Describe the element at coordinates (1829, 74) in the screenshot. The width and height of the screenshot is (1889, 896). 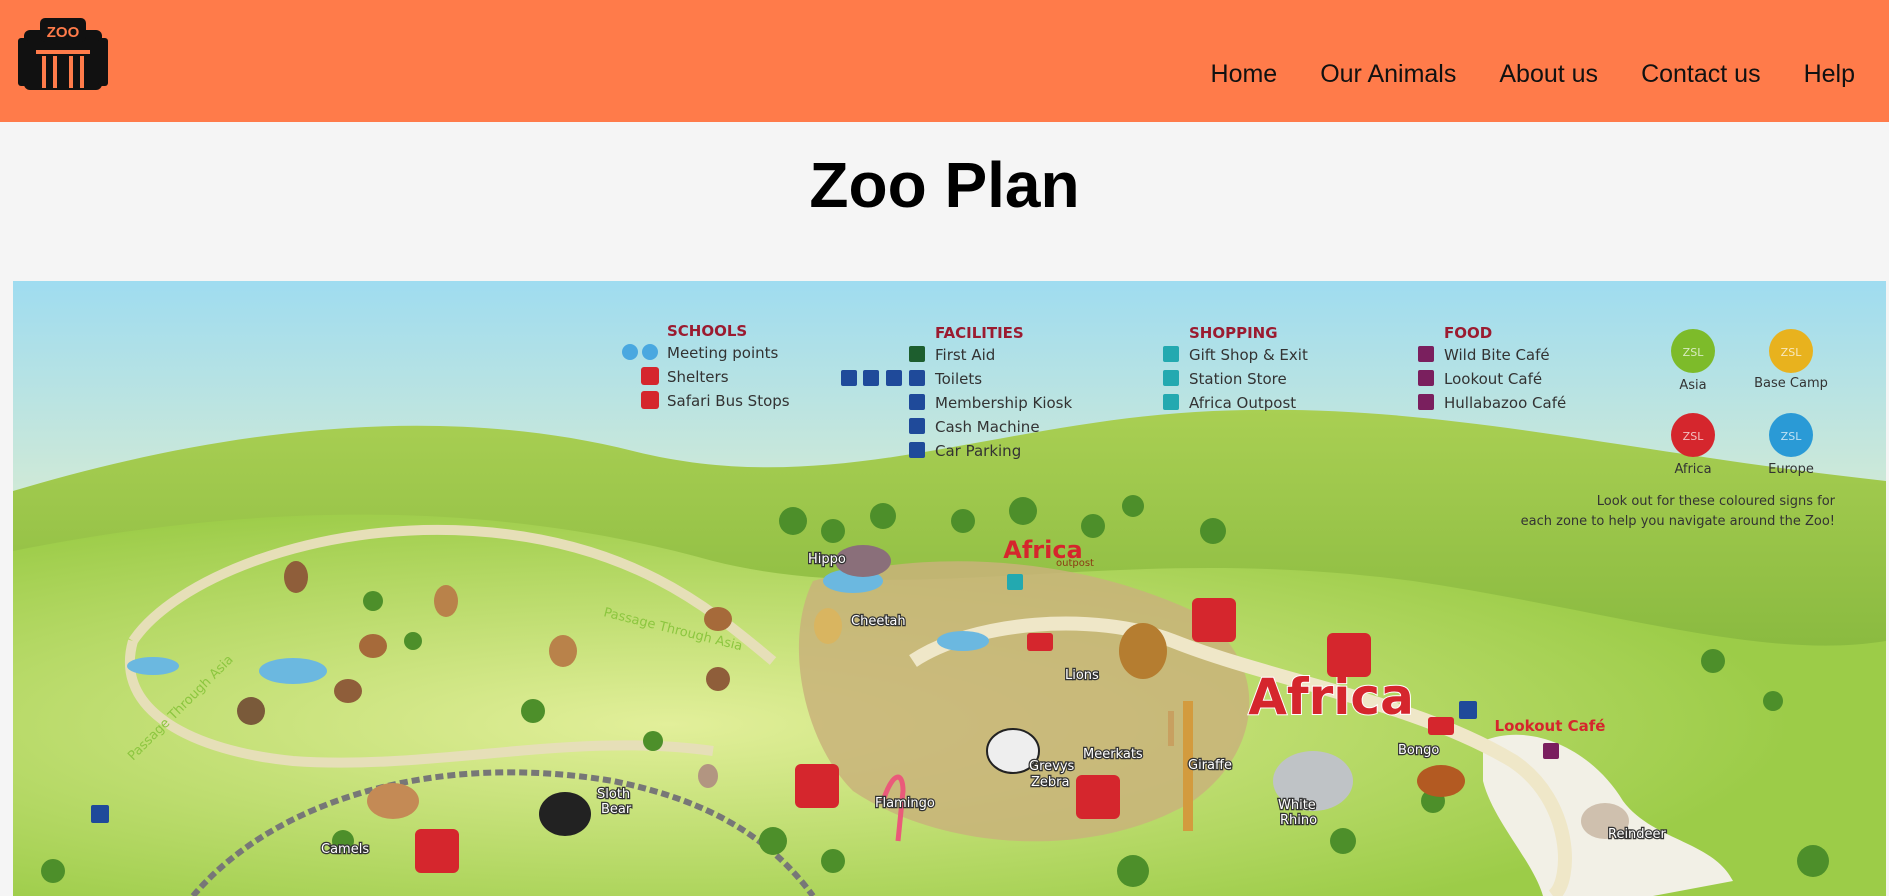
I see `nav-help: Help` at that location.